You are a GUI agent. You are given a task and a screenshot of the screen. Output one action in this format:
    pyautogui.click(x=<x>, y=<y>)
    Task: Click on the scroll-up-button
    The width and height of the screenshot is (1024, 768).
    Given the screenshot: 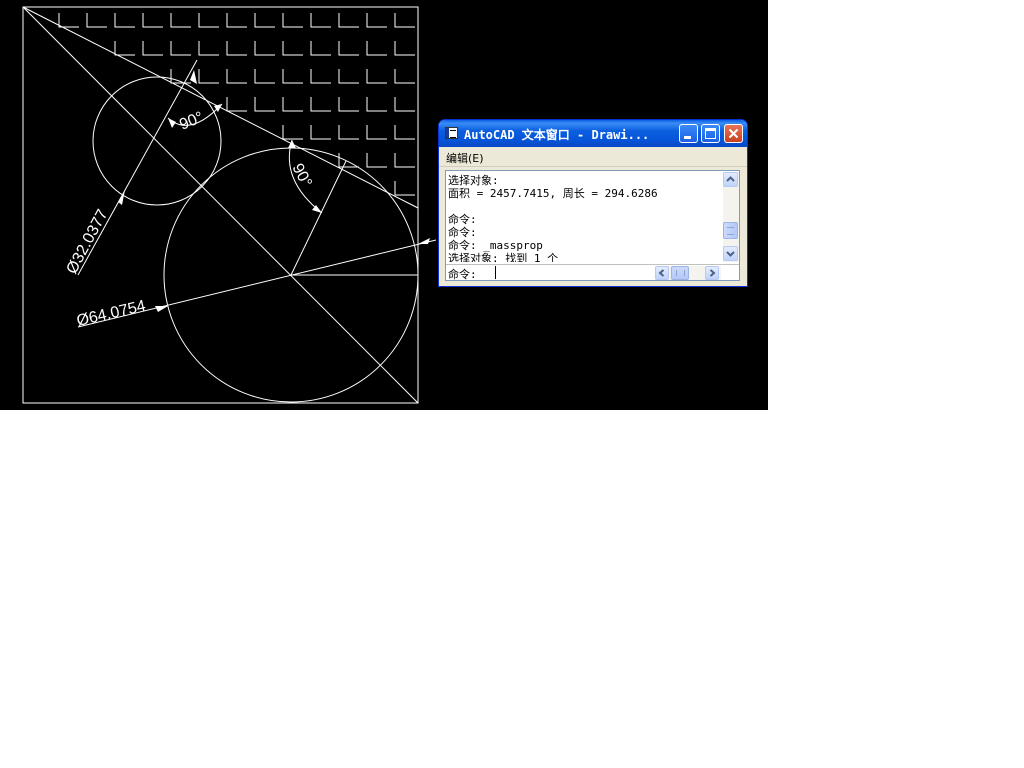 What is the action you would take?
    pyautogui.click(x=730, y=179)
    